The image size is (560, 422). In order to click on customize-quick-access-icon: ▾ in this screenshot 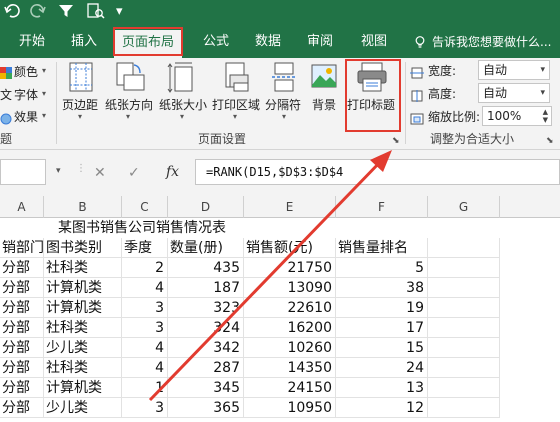, I will do `click(119, 12)`.